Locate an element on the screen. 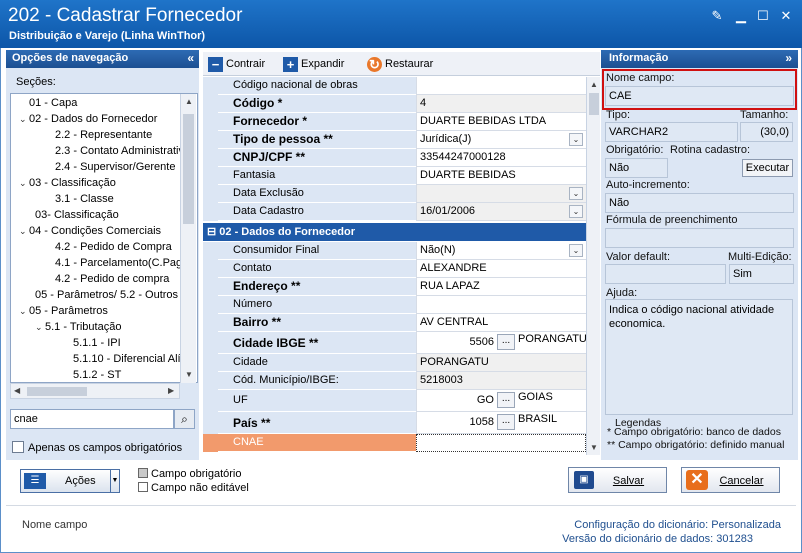  cnae-field is located at coordinates (501, 443).